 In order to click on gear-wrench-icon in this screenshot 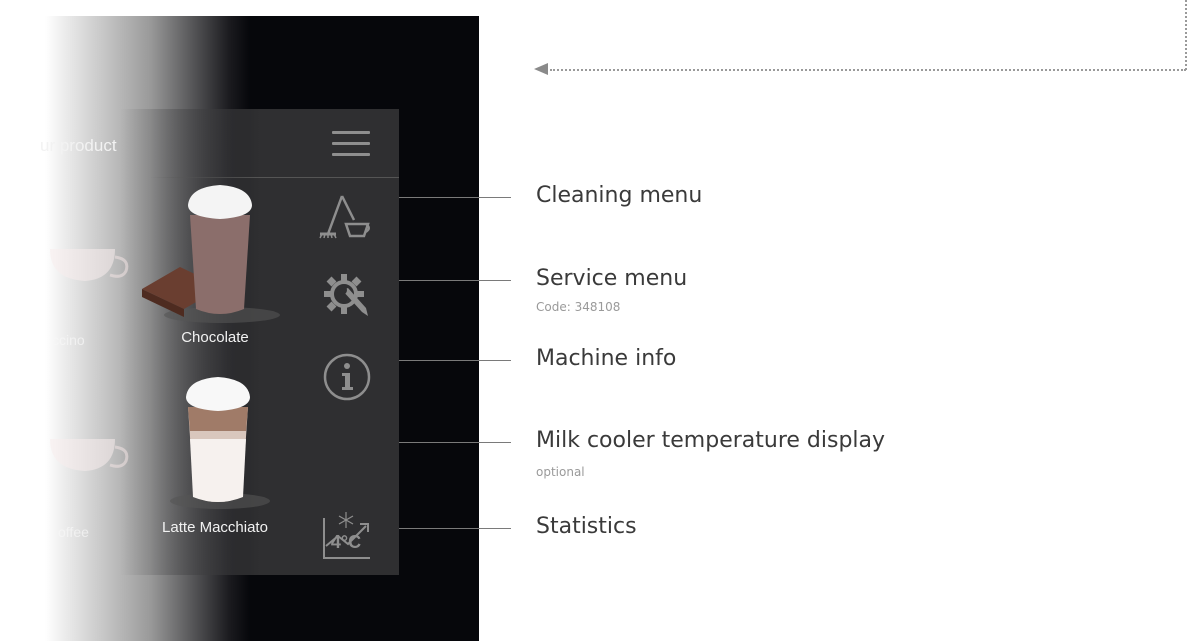, I will do `click(347, 297)`.